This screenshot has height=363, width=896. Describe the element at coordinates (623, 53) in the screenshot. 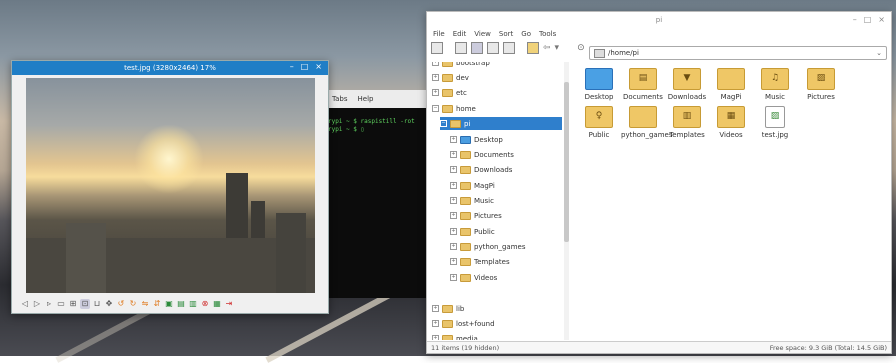

I see `path-input: /home/pi` at that location.